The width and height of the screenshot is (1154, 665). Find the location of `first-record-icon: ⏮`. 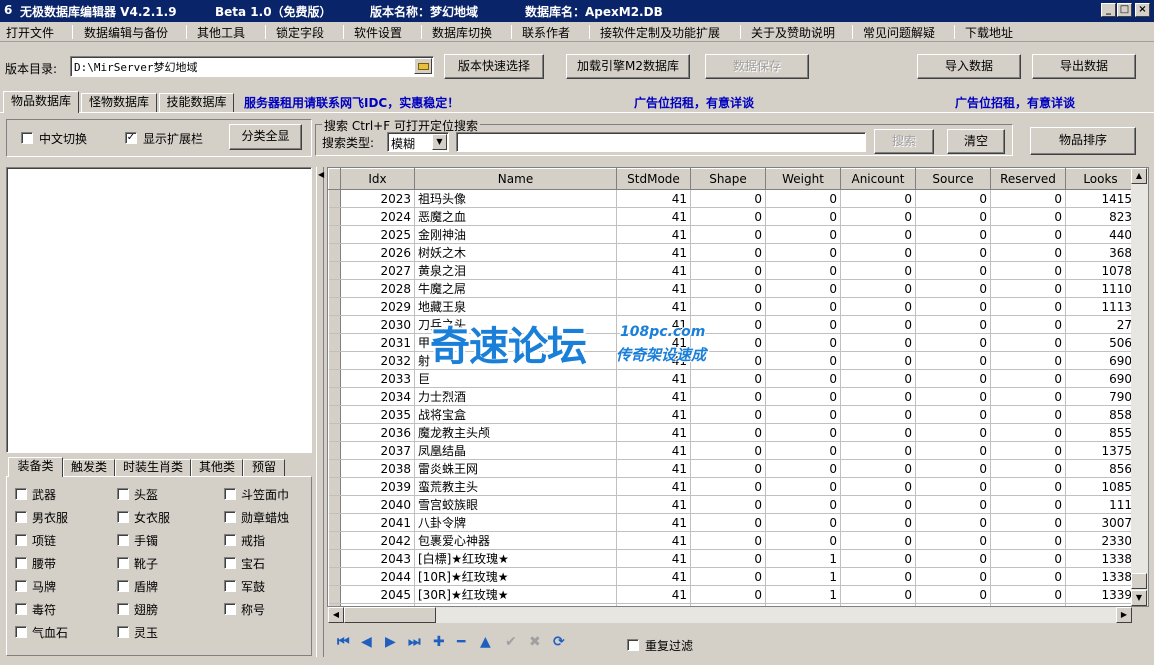

first-record-icon: ⏮ is located at coordinates (343, 642).